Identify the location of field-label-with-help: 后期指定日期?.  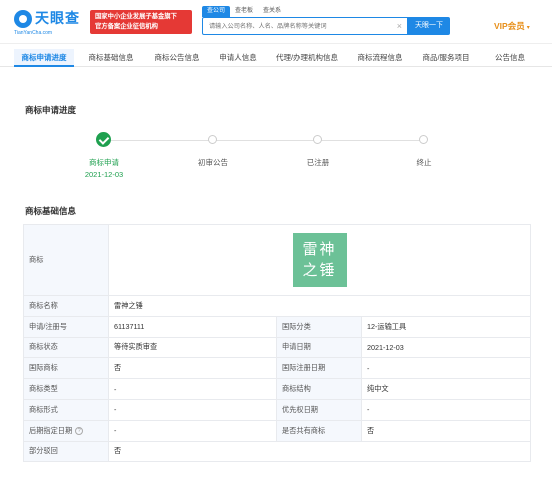
(66, 430).